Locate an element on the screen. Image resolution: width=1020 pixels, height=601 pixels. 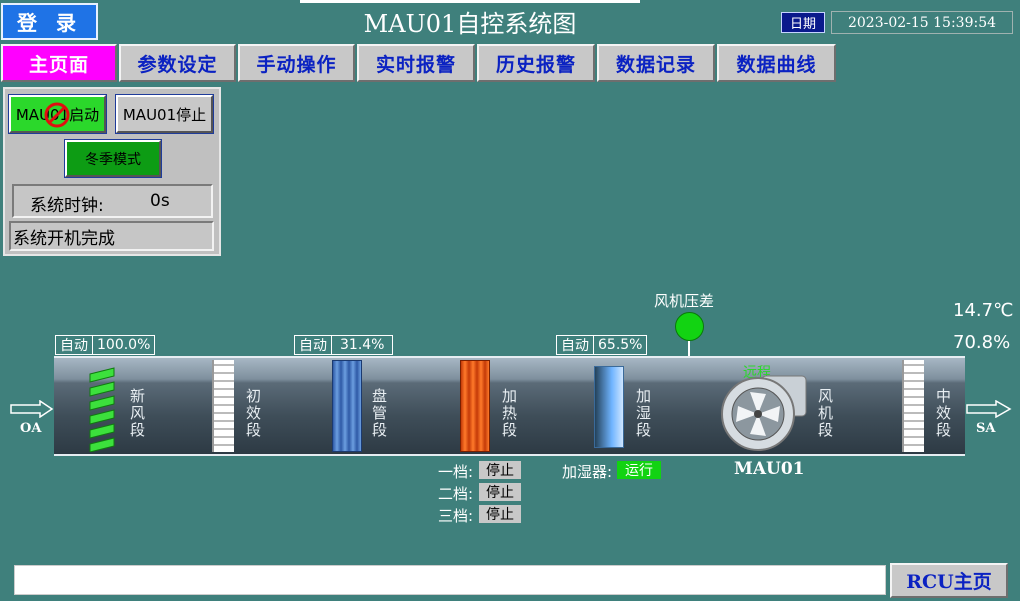
medium-filter is located at coordinates (913, 406).